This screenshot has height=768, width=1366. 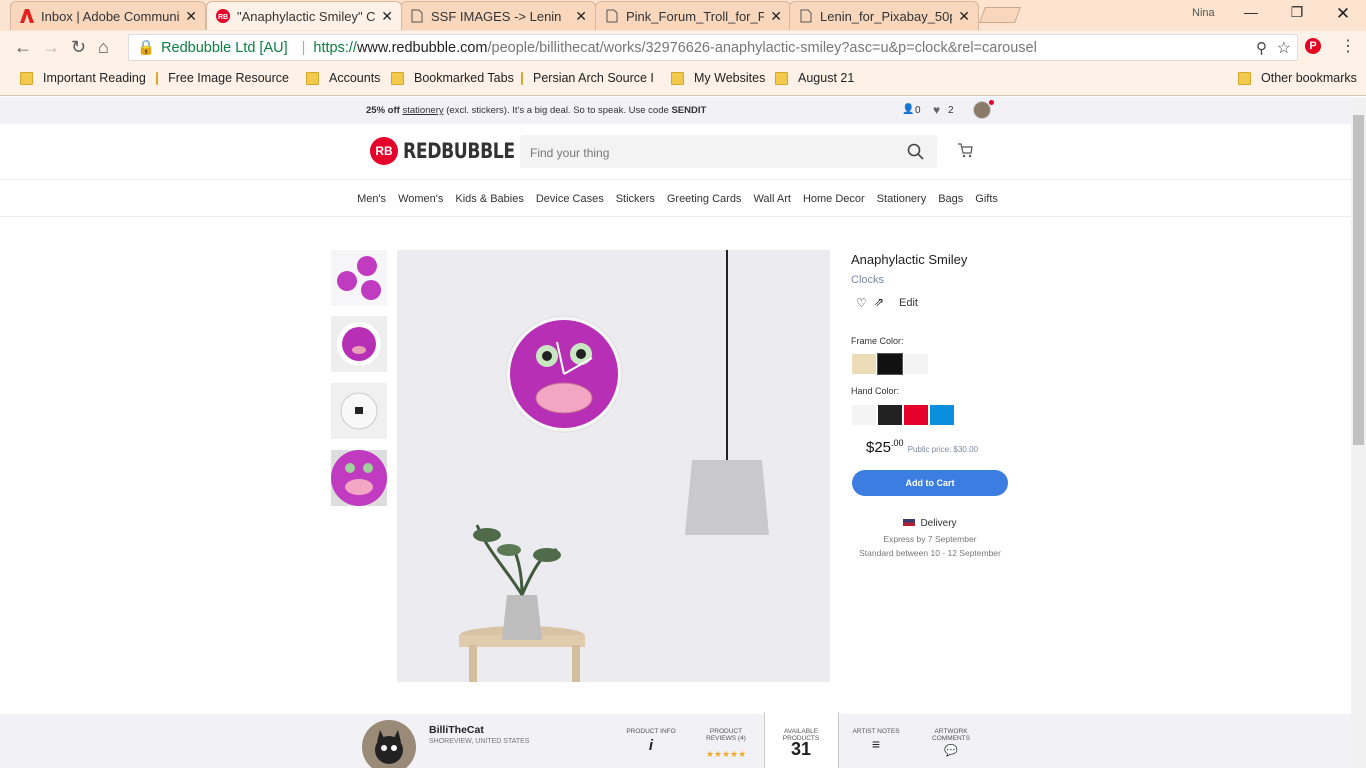 I want to click on delivery-label: Delivery, so click(x=938, y=523).